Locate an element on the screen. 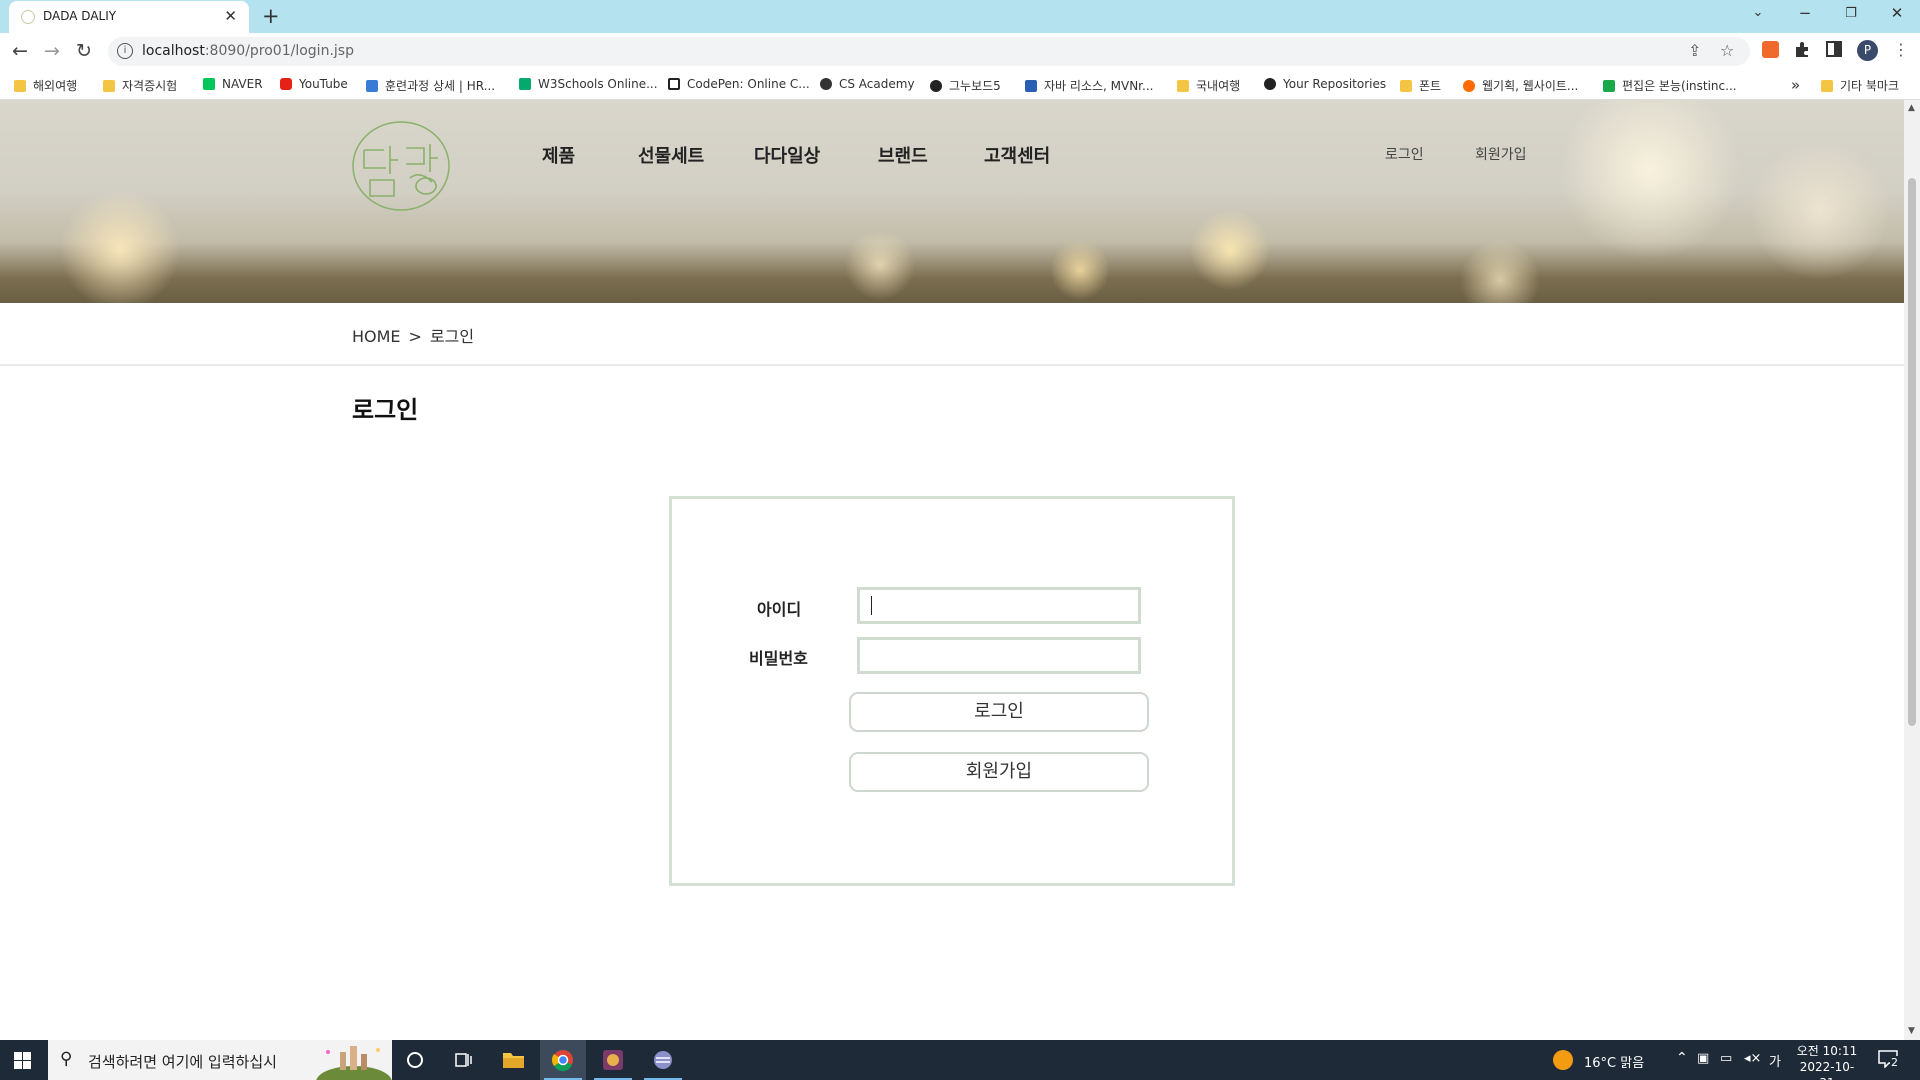 The image size is (1920, 1080). login-form: 아이디 비밀번호 로그인 회원가입 is located at coordinates (952, 691).